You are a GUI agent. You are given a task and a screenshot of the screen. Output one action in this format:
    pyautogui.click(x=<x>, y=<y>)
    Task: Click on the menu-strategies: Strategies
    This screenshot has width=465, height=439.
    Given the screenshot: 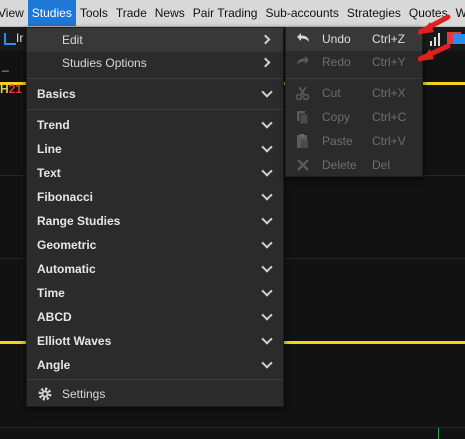 What is the action you would take?
    pyautogui.click(x=374, y=13)
    